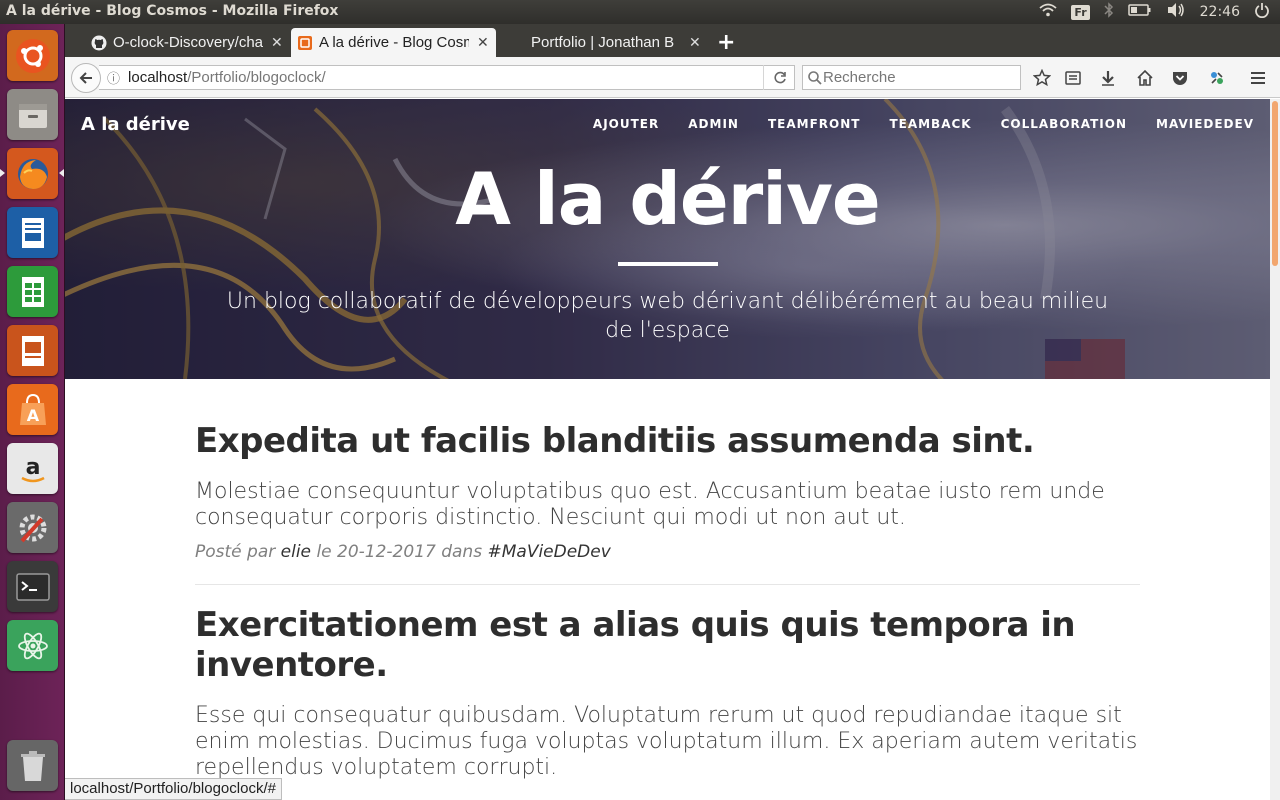 The height and width of the screenshot is (800, 1280). What do you see at coordinates (1275, 183) in the screenshot?
I see `scrollbar-thumb` at bounding box center [1275, 183].